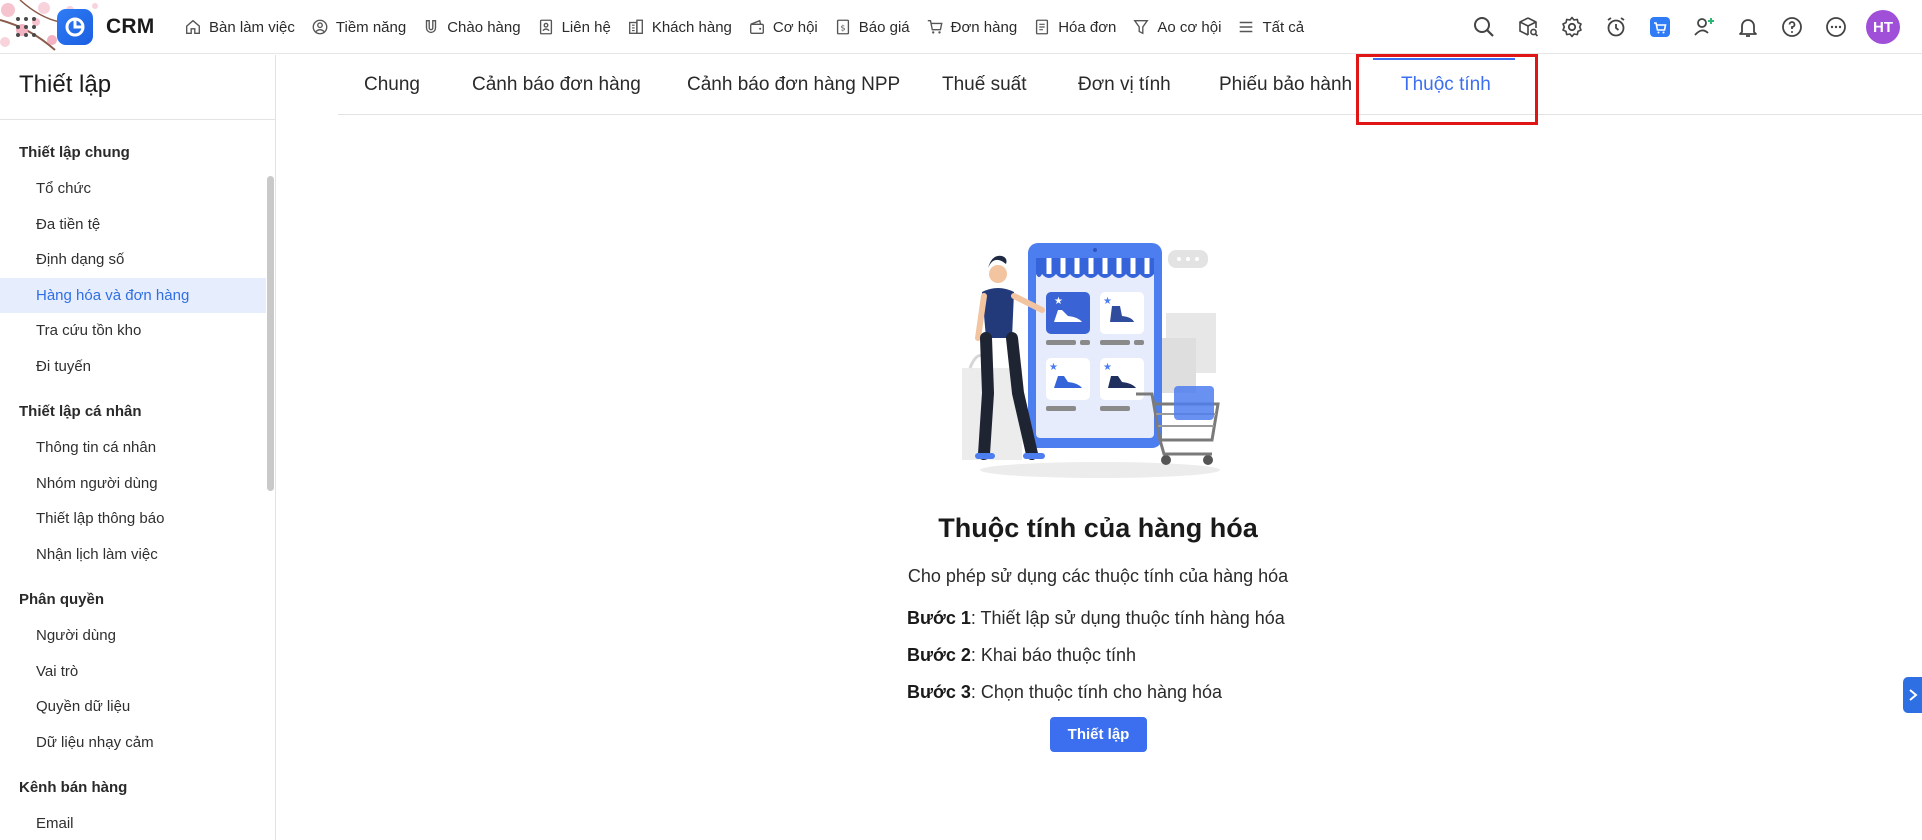  I want to click on tab-general: Chung, so click(392, 85).